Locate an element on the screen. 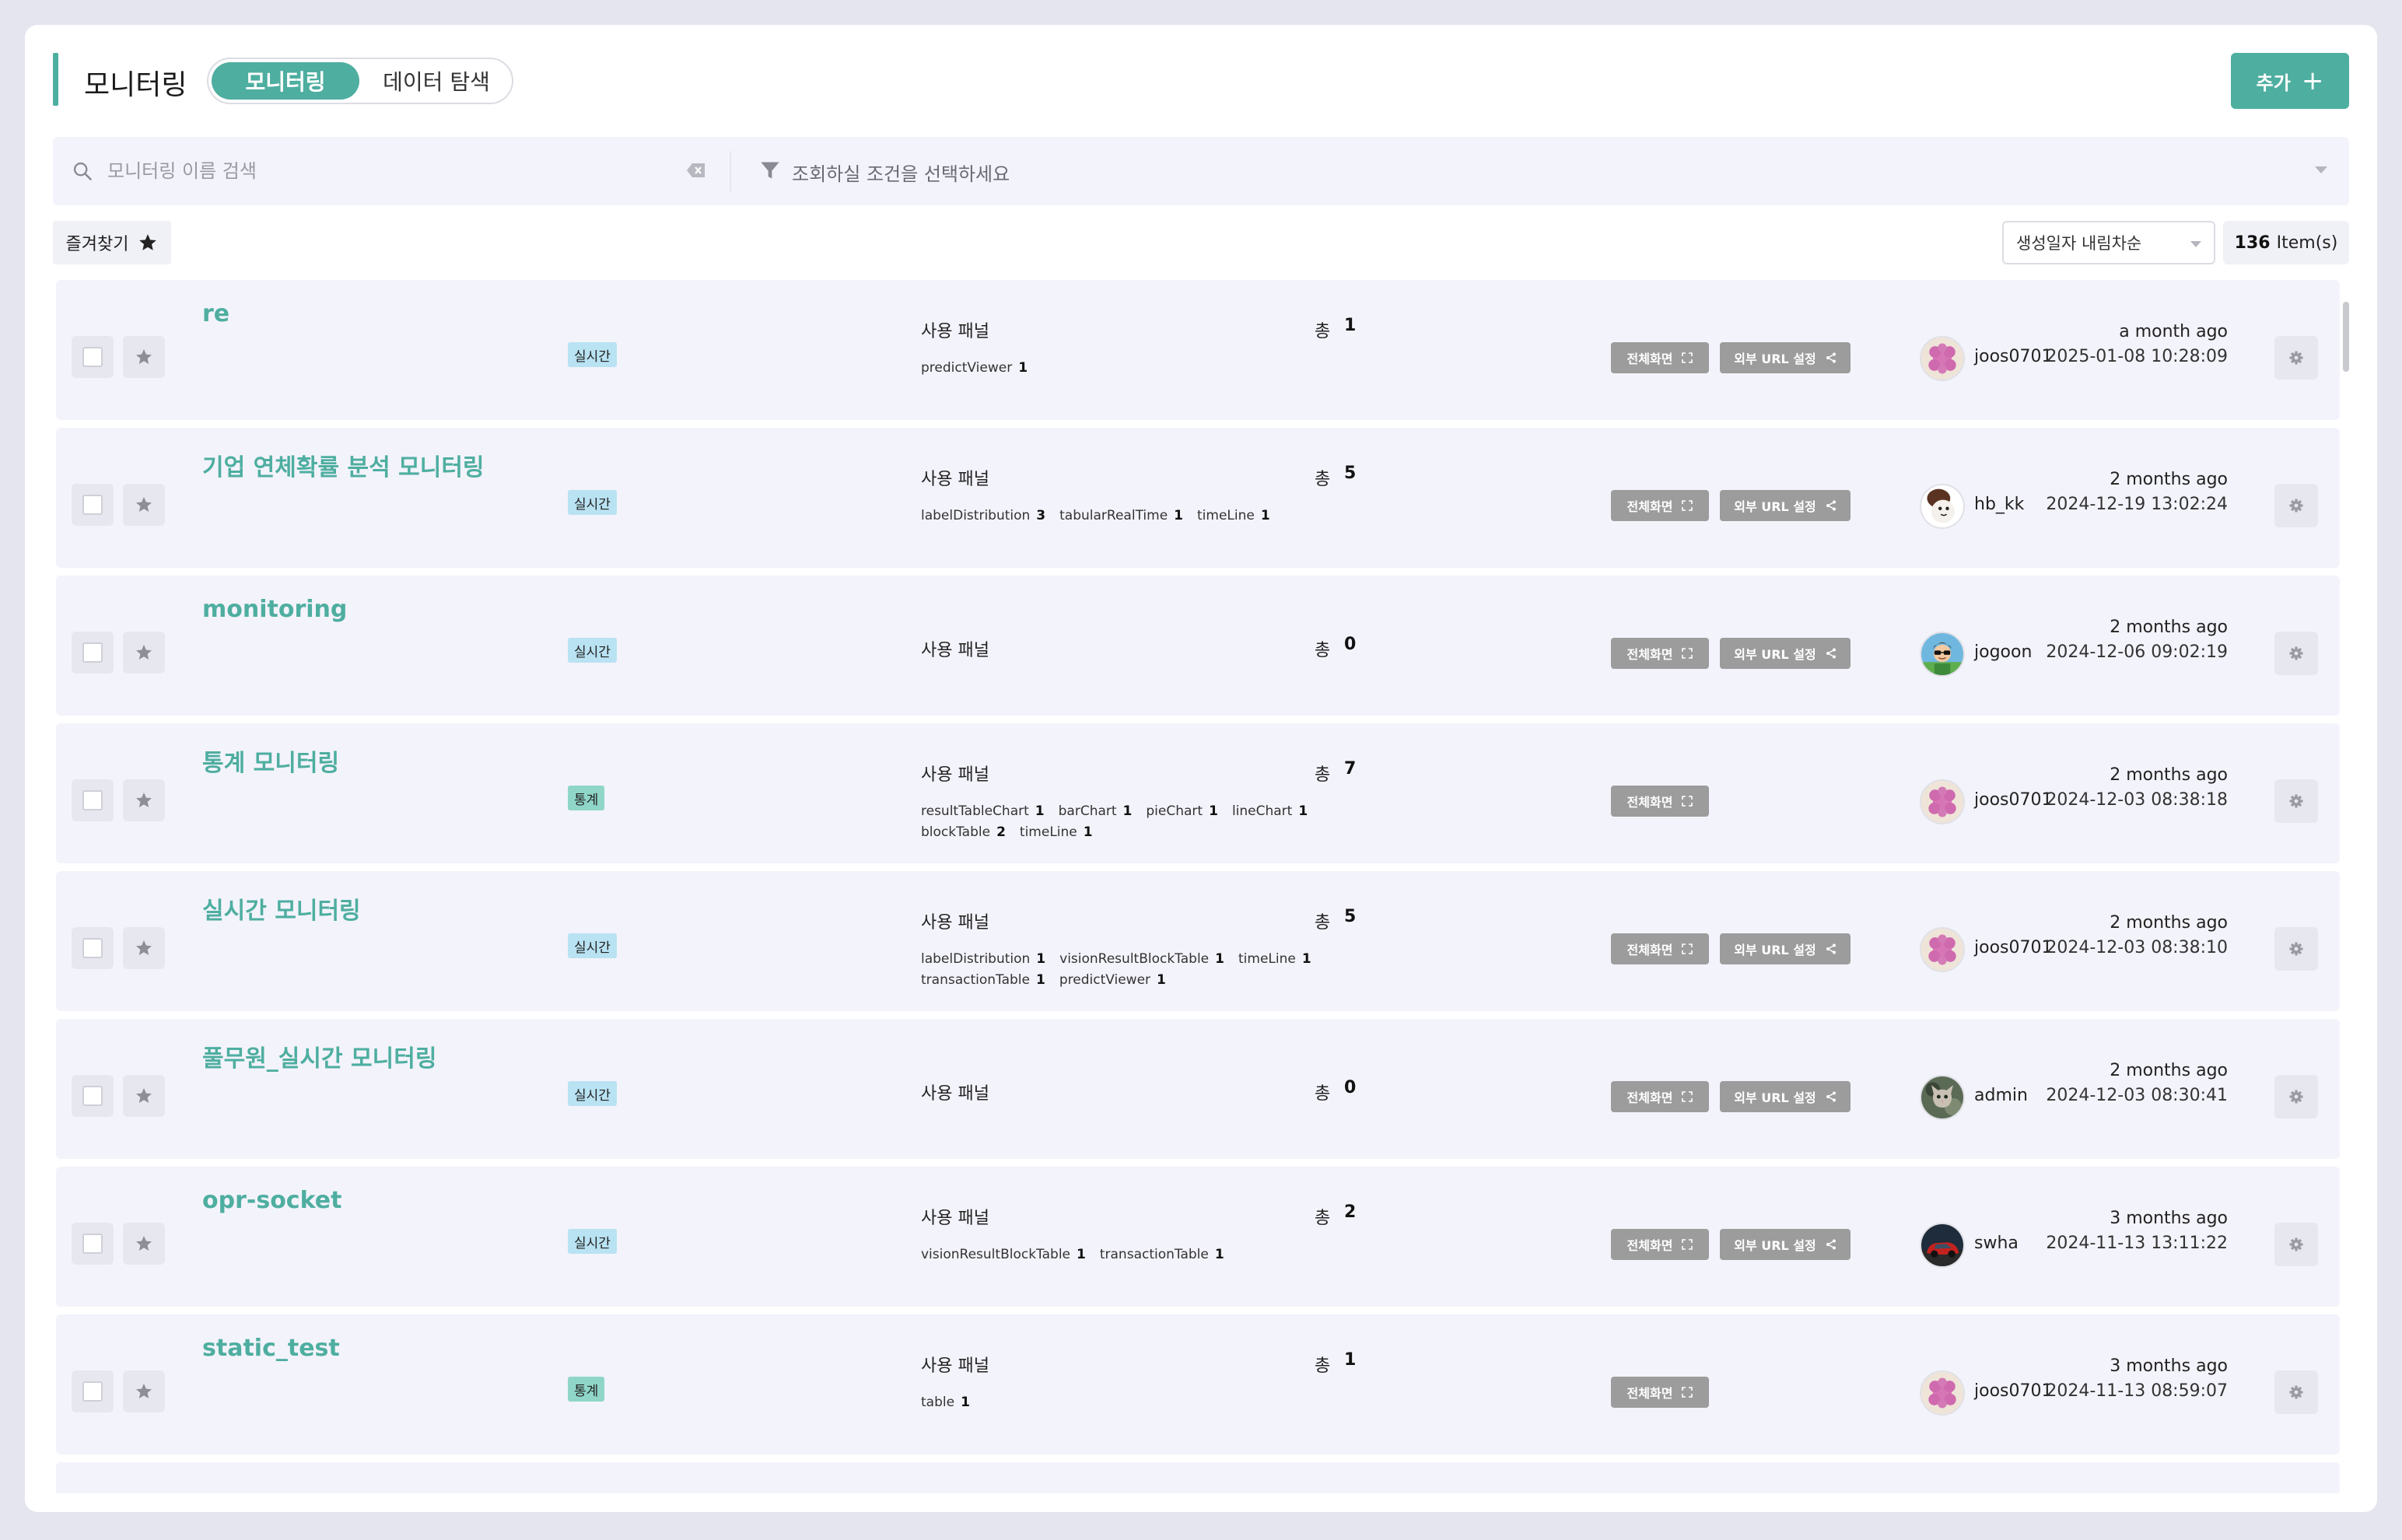  search-input is located at coordinates (403, 171).